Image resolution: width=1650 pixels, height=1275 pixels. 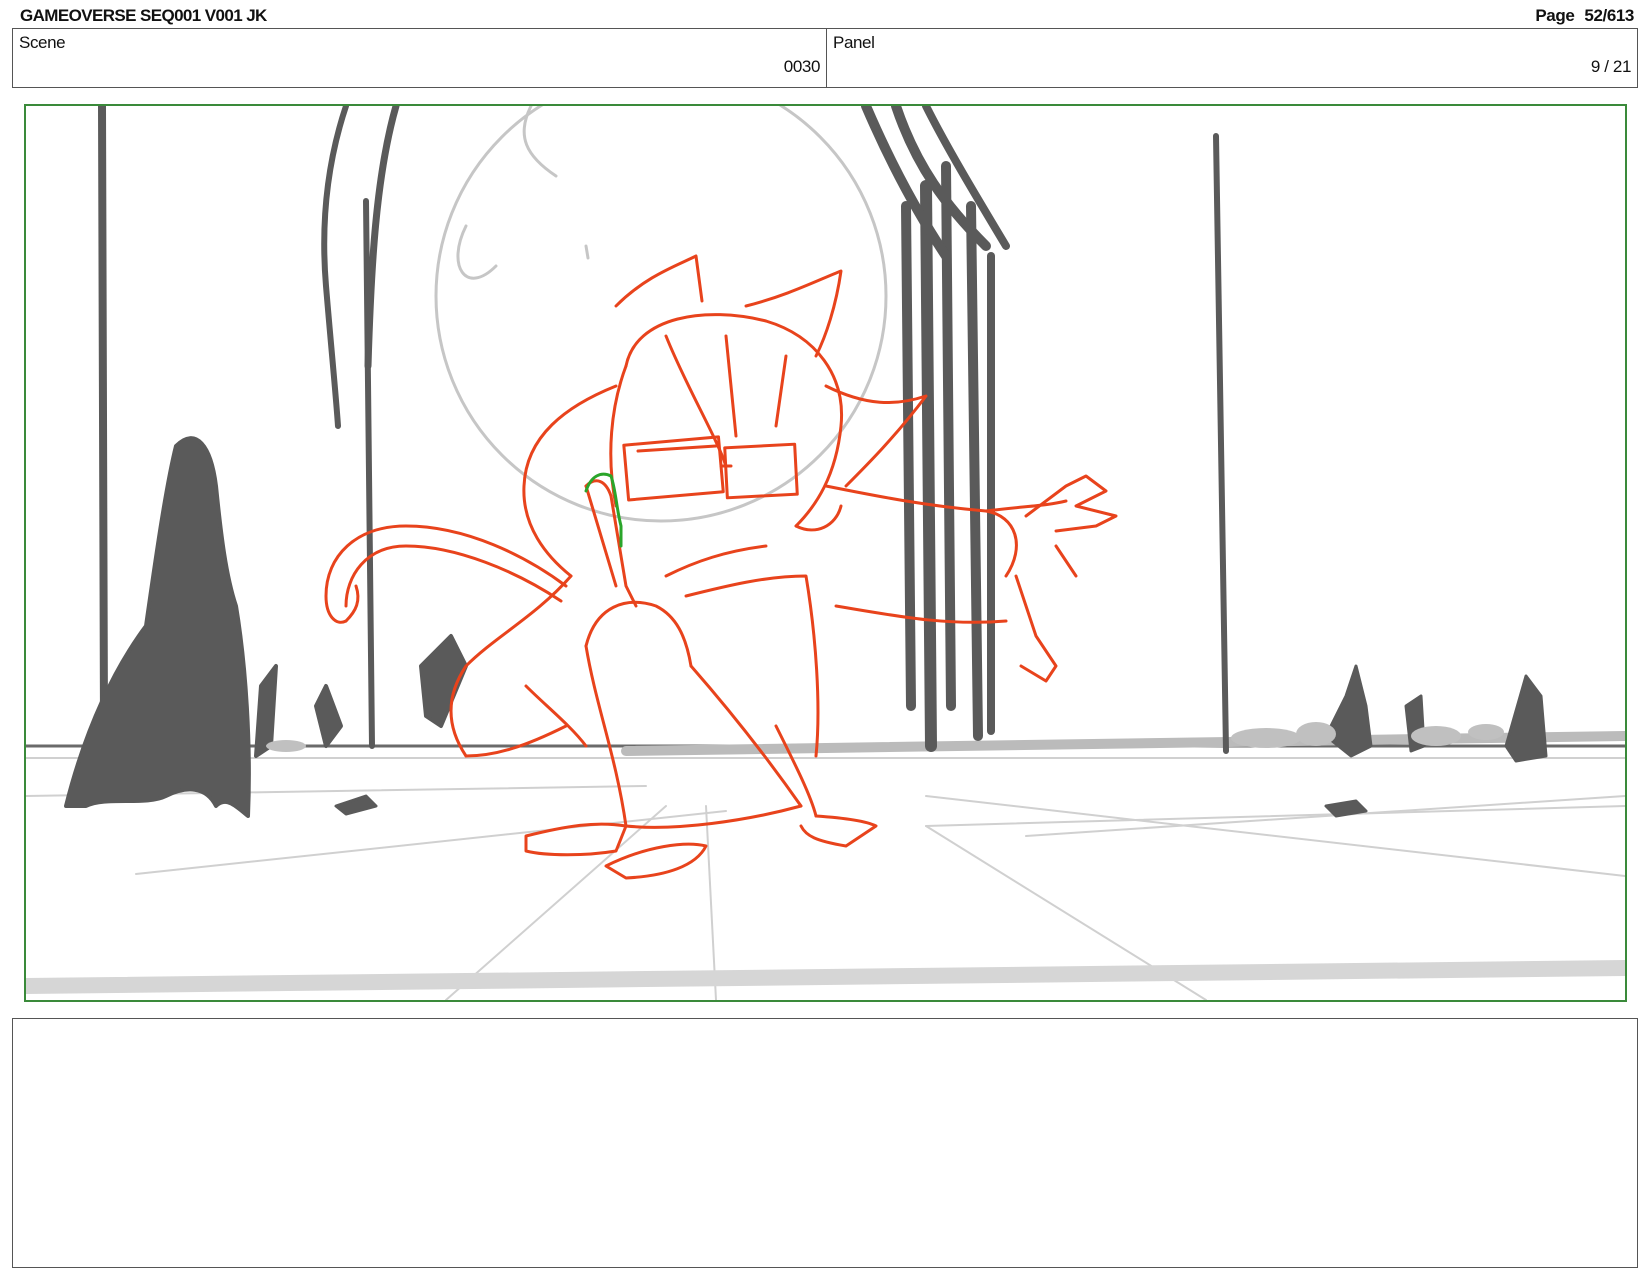 I want to click on scene-value: 0030, so click(x=802, y=66).